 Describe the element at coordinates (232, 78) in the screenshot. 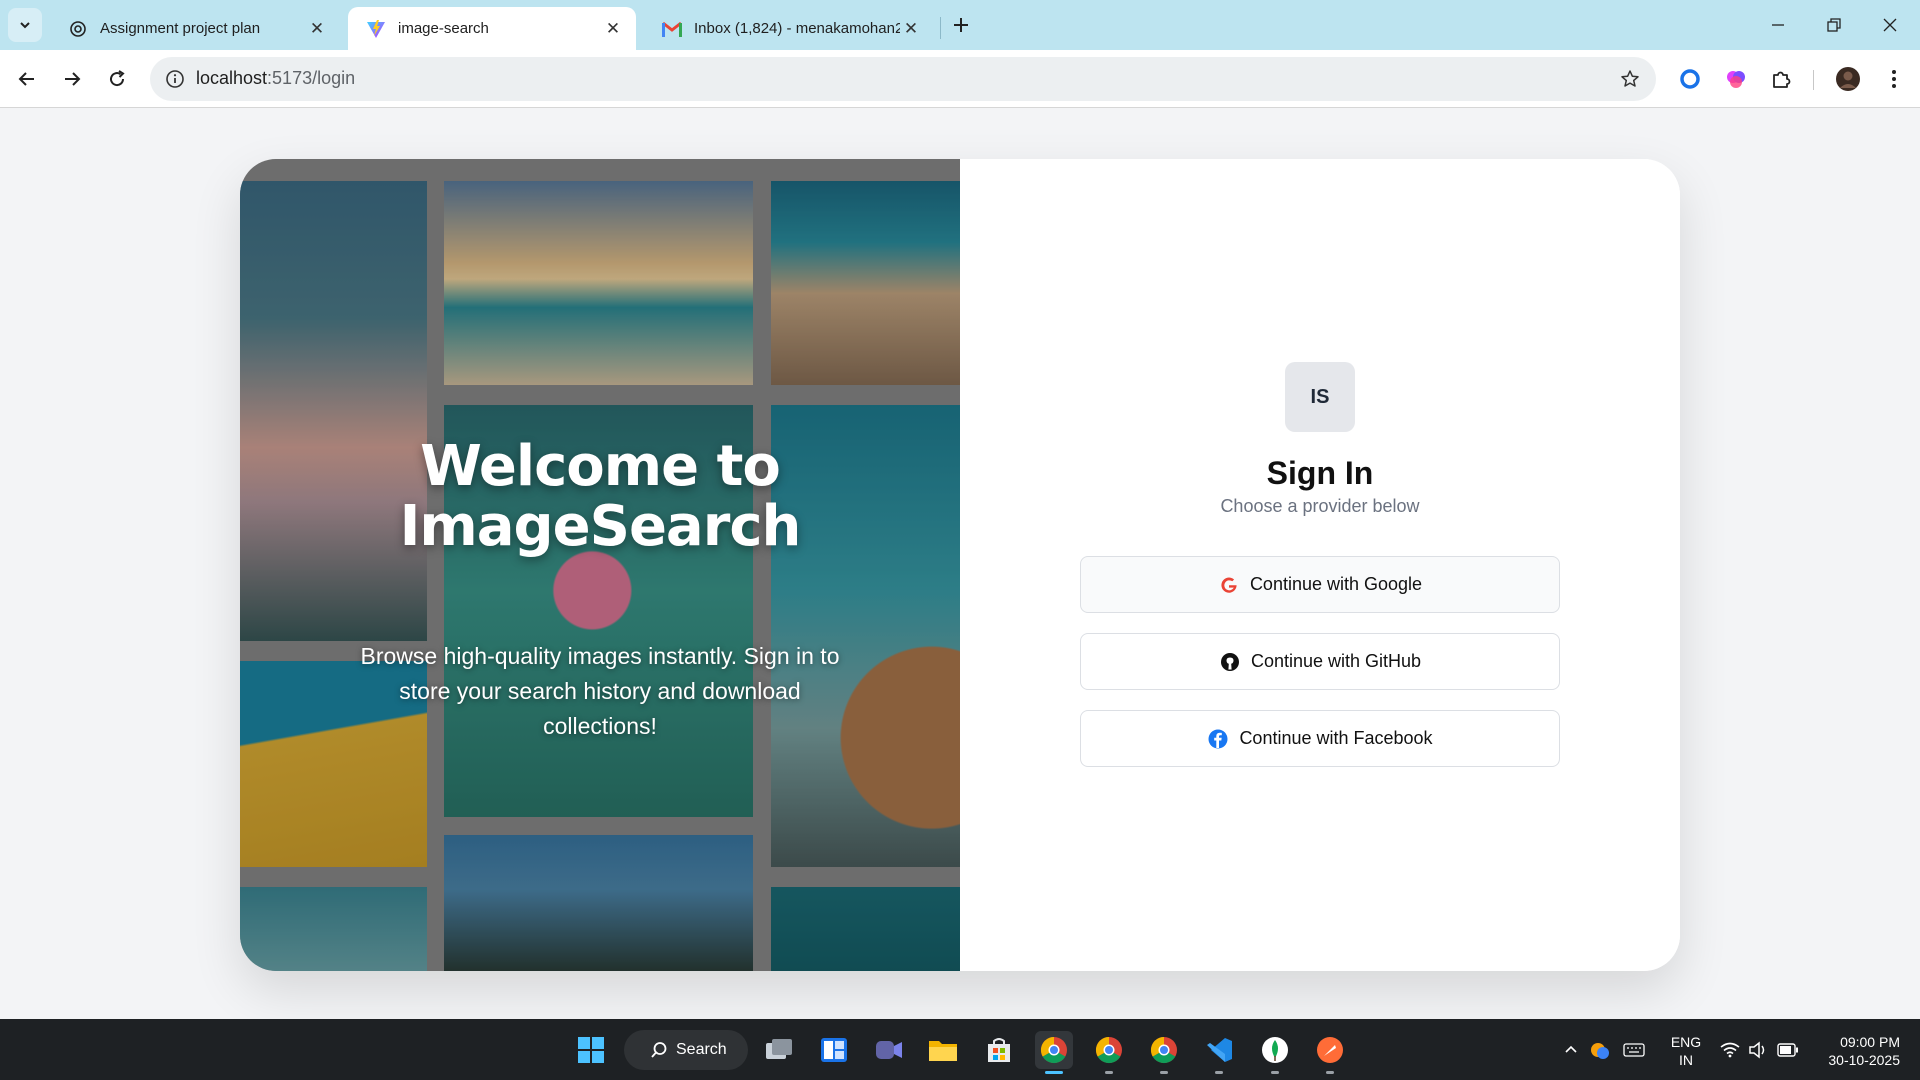

I see `url-host: localhost` at that location.